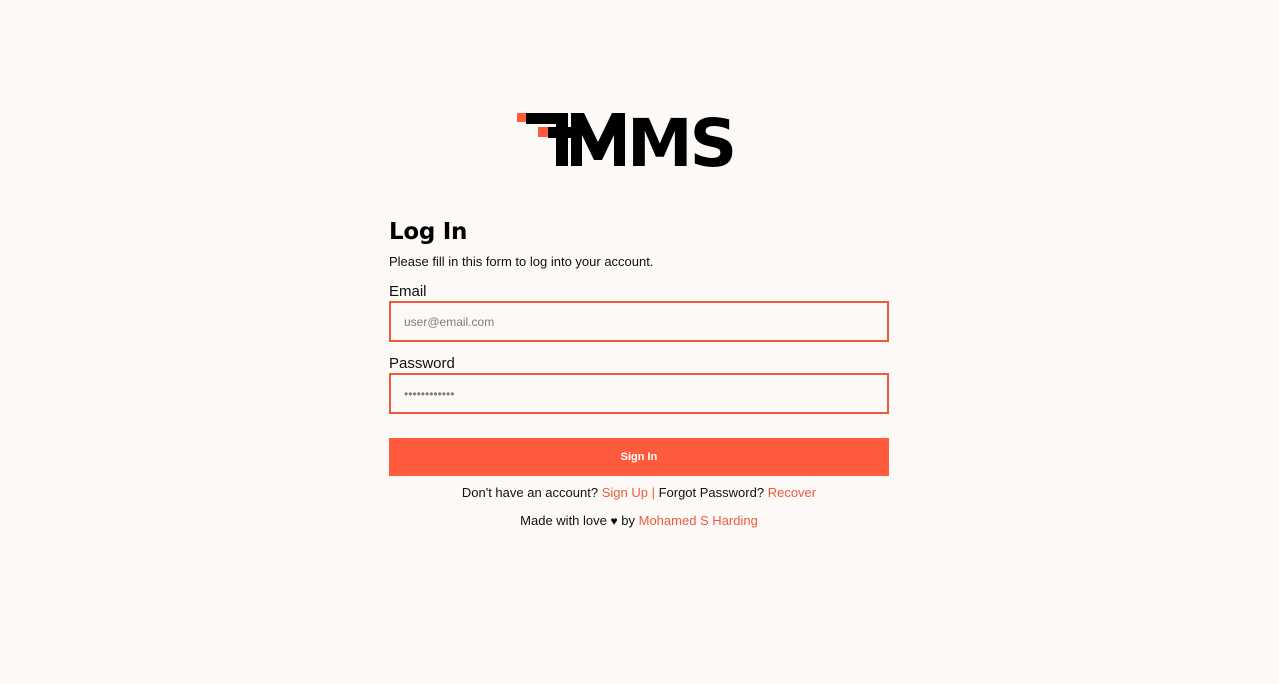  Describe the element at coordinates (711, 492) in the screenshot. I see `forgot-password-text: Forgot Password?` at that location.